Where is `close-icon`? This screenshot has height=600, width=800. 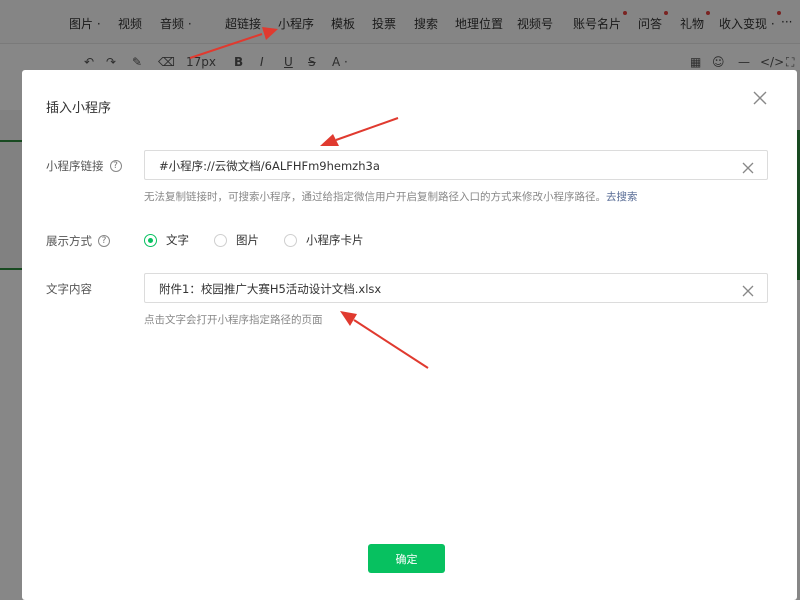
close-icon is located at coordinates (760, 98).